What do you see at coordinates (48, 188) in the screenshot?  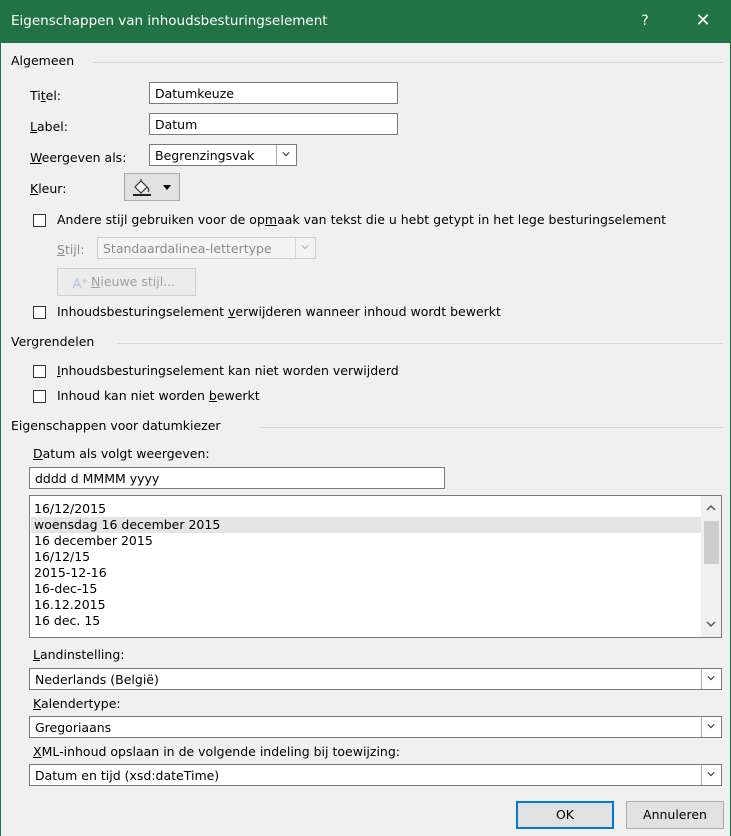 I see `color-label: Kleur:` at bounding box center [48, 188].